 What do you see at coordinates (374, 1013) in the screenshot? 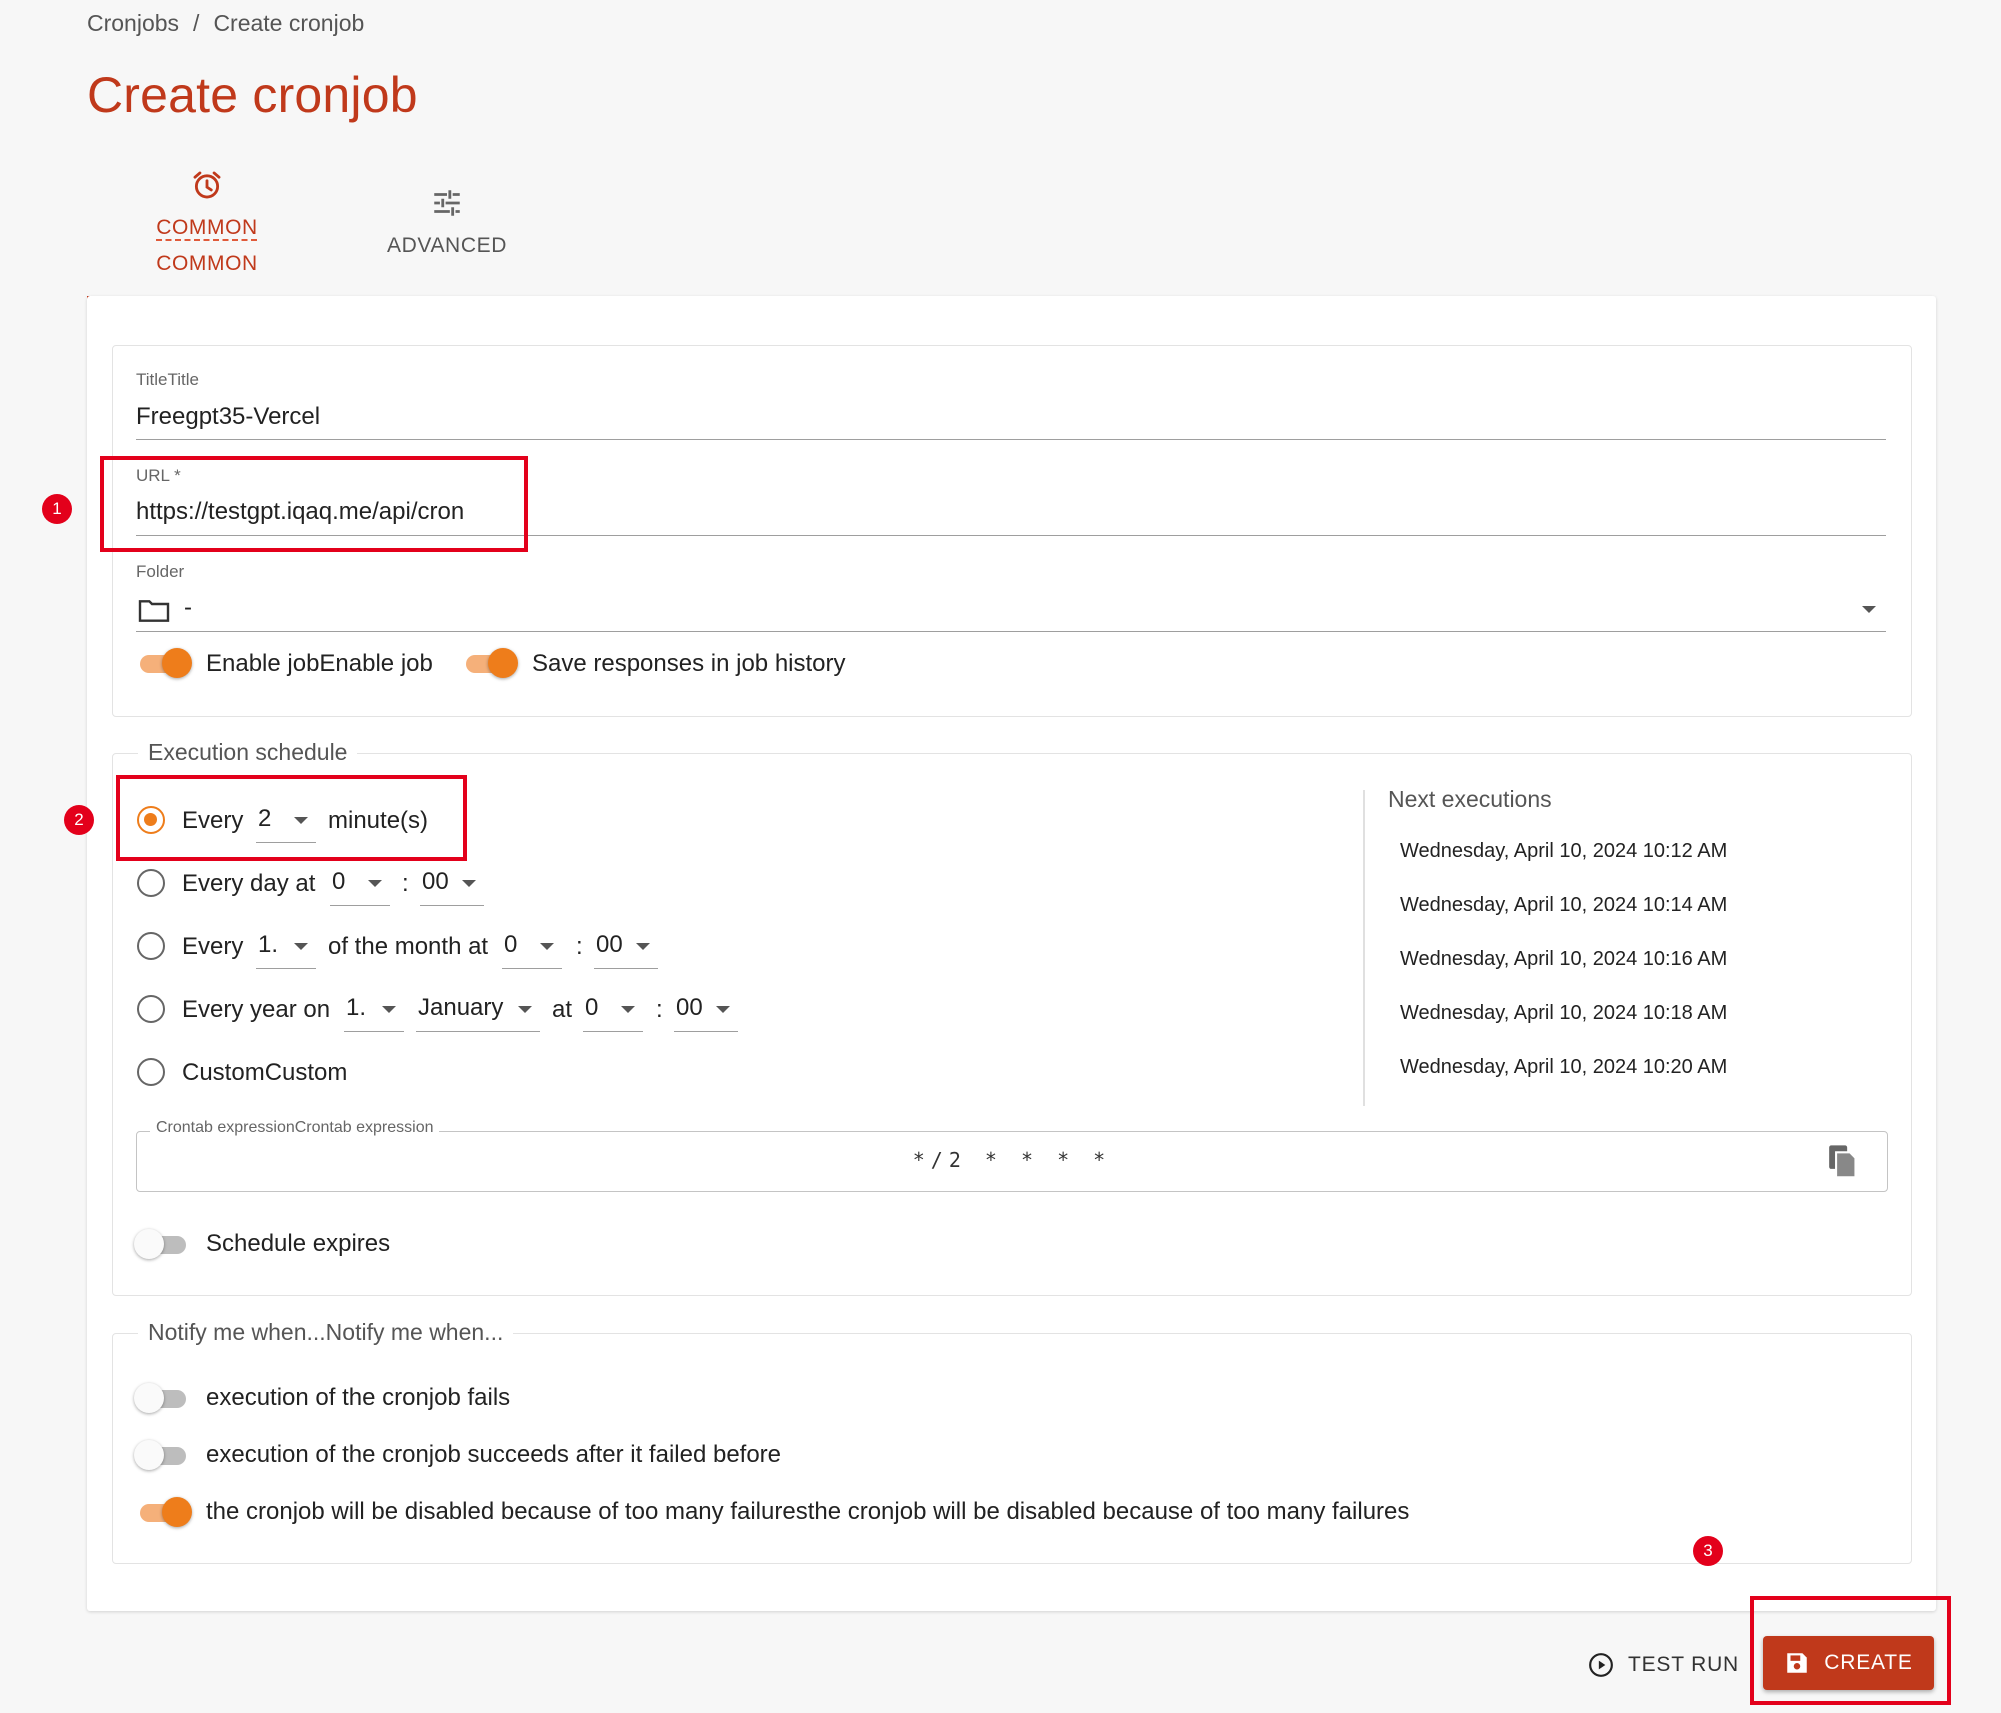
I see `year-day-select: 1.` at bounding box center [374, 1013].